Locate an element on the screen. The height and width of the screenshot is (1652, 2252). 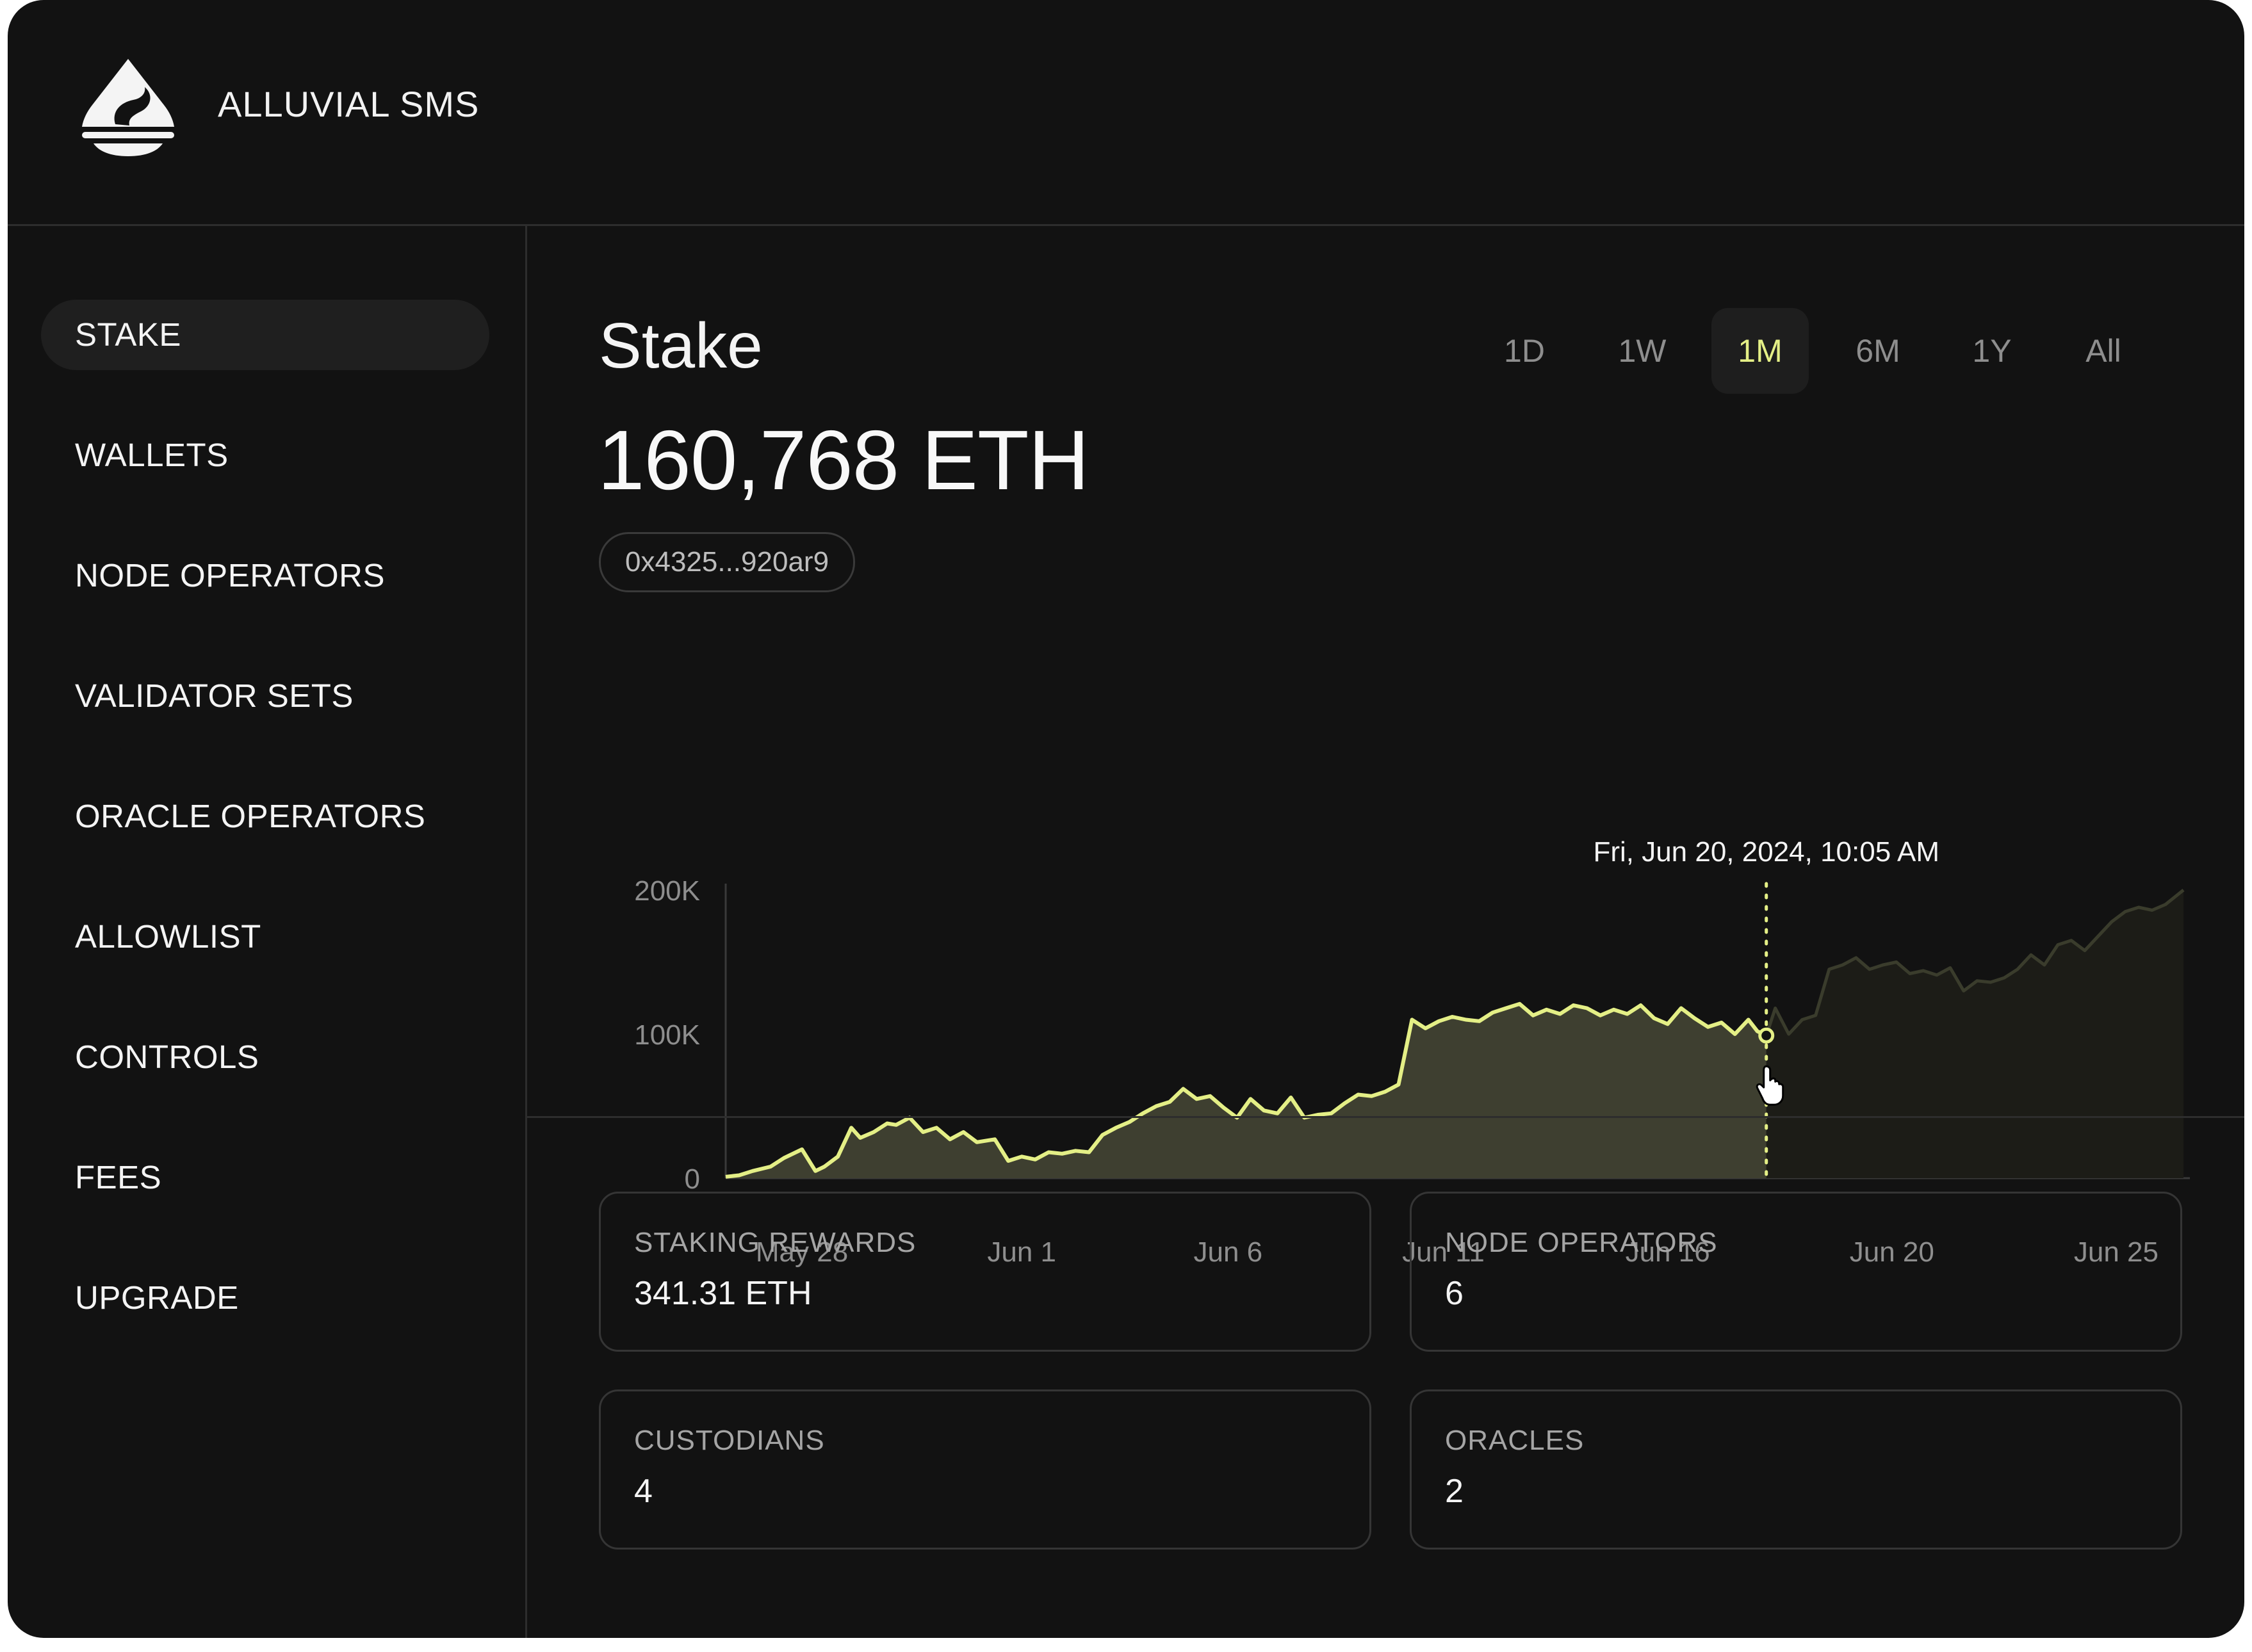
address-chip: 0x4325...920ar9 is located at coordinates (728, 562).